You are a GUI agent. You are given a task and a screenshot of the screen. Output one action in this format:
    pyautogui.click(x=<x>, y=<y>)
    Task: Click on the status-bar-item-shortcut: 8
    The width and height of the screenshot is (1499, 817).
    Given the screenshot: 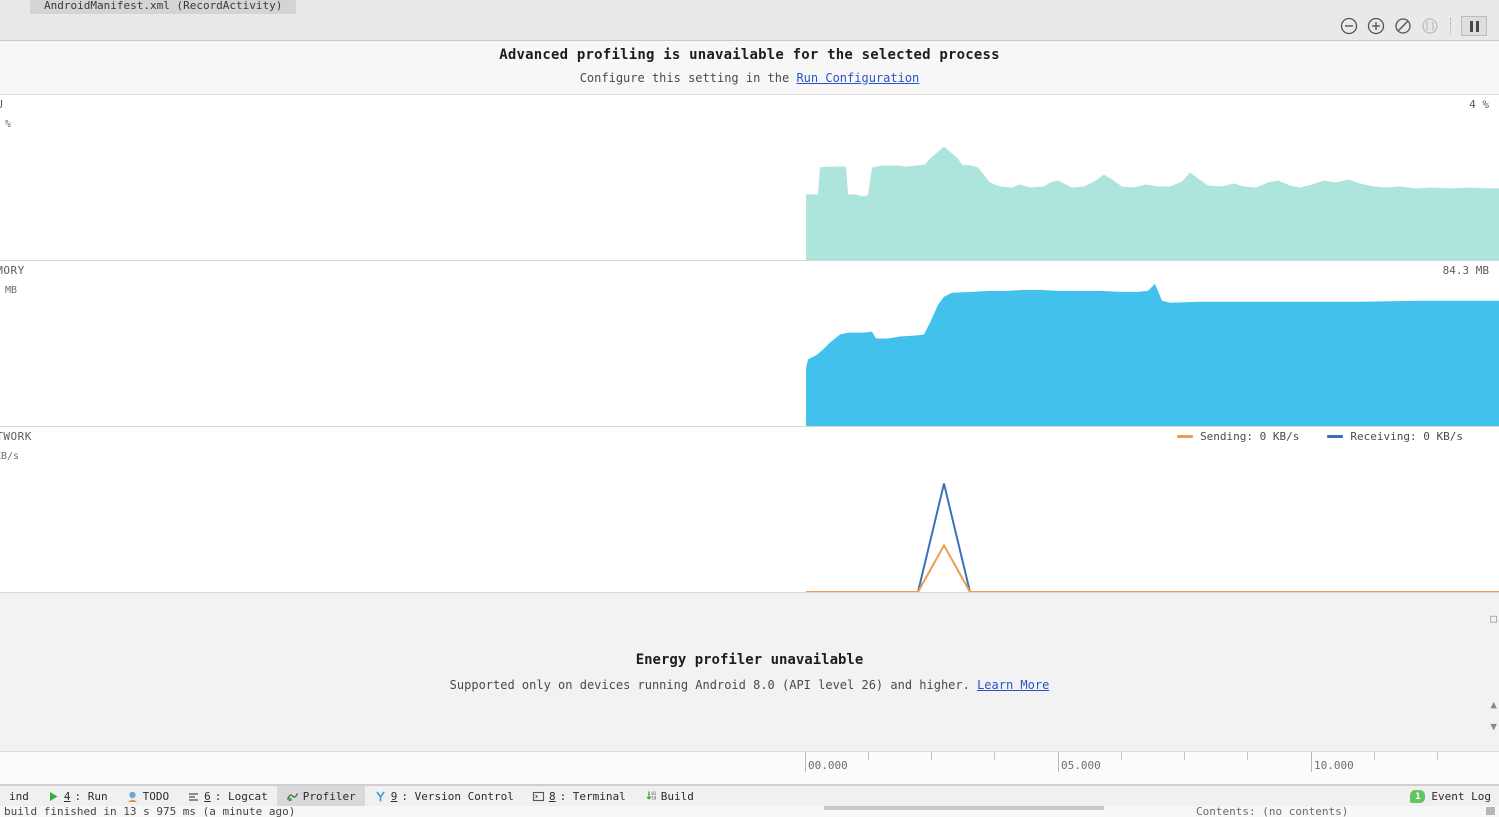 What is the action you would take?
    pyautogui.click(x=552, y=796)
    